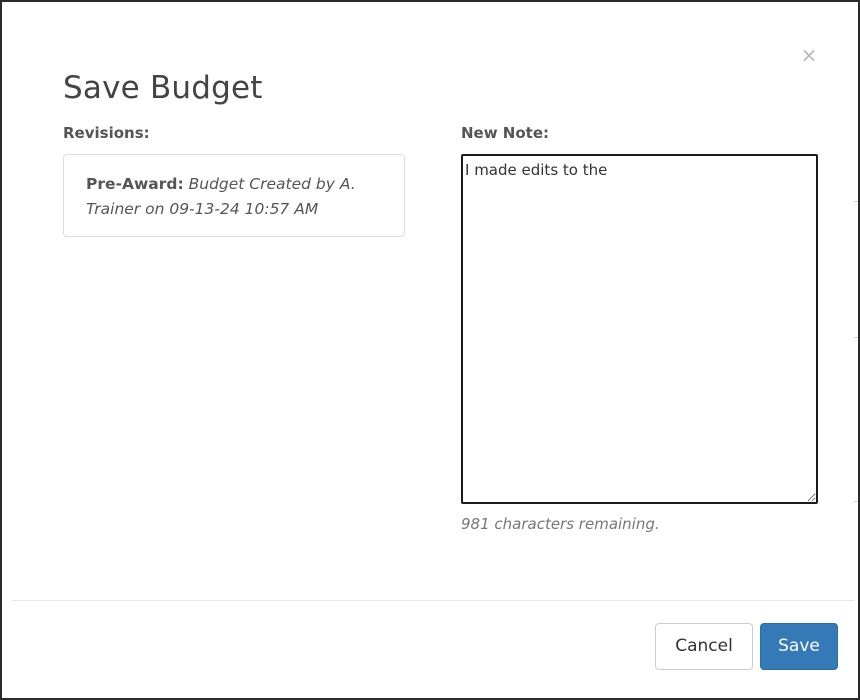 This screenshot has width=860, height=700. What do you see at coordinates (505, 133) in the screenshot?
I see `new-note-label: New Note:` at bounding box center [505, 133].